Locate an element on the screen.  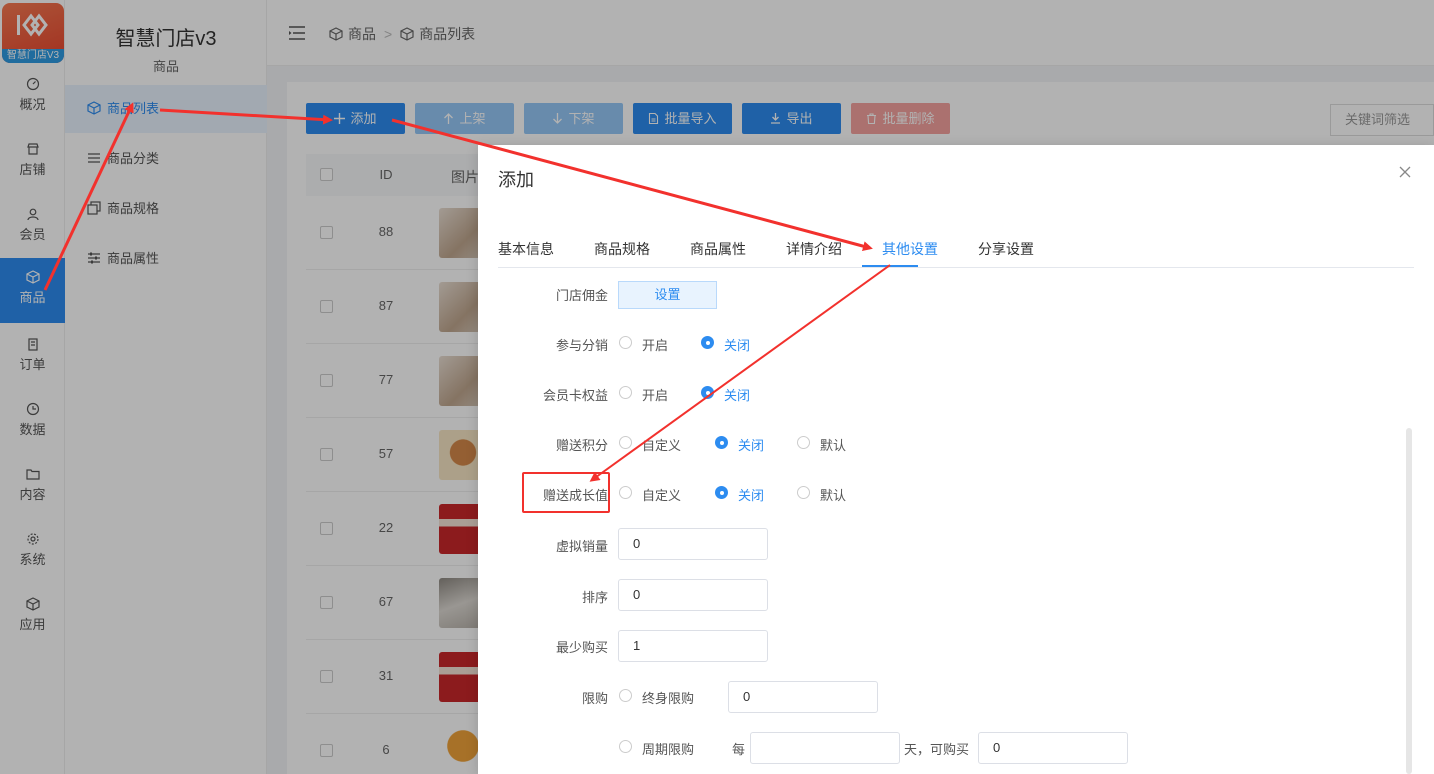
points-custom-radio is located at coordinates (625, 442).